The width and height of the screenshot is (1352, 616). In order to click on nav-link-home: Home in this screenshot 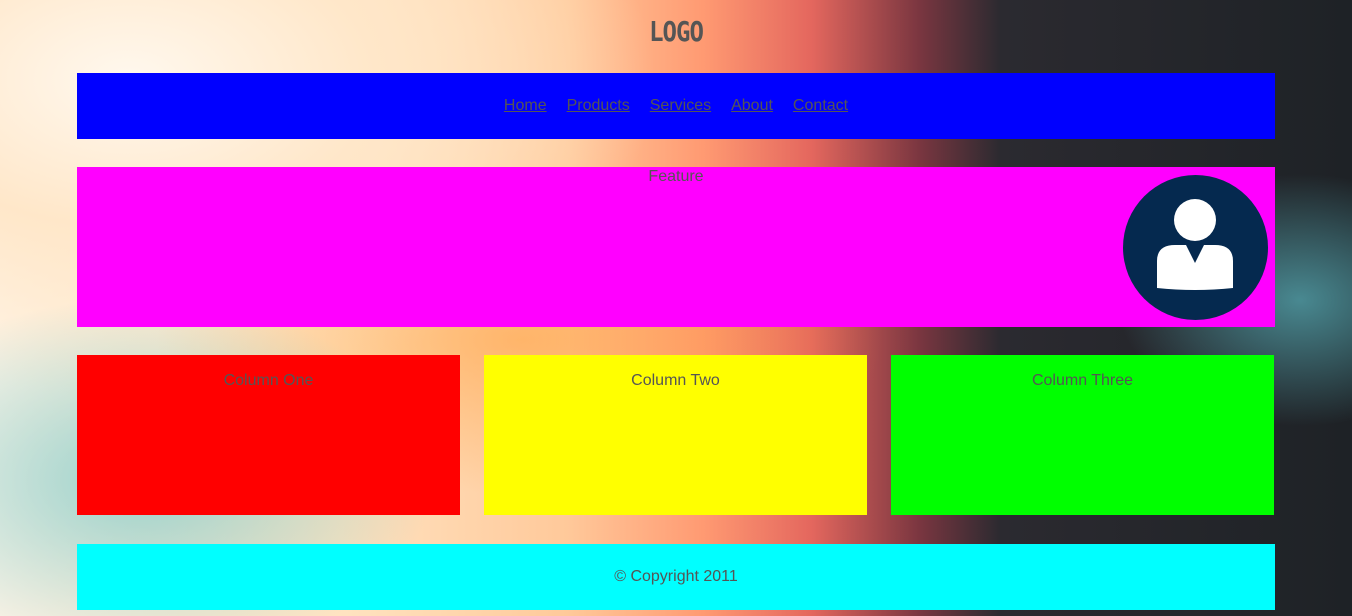, I will do `click(525, 106)`.